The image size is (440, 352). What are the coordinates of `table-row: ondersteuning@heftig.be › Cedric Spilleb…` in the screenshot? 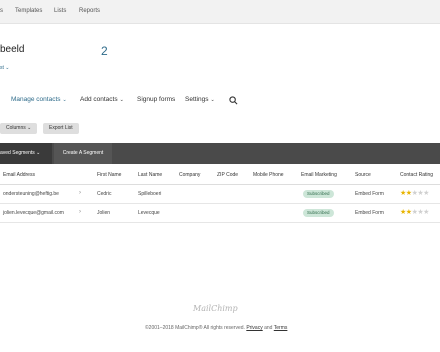 It's located at (220, 194).